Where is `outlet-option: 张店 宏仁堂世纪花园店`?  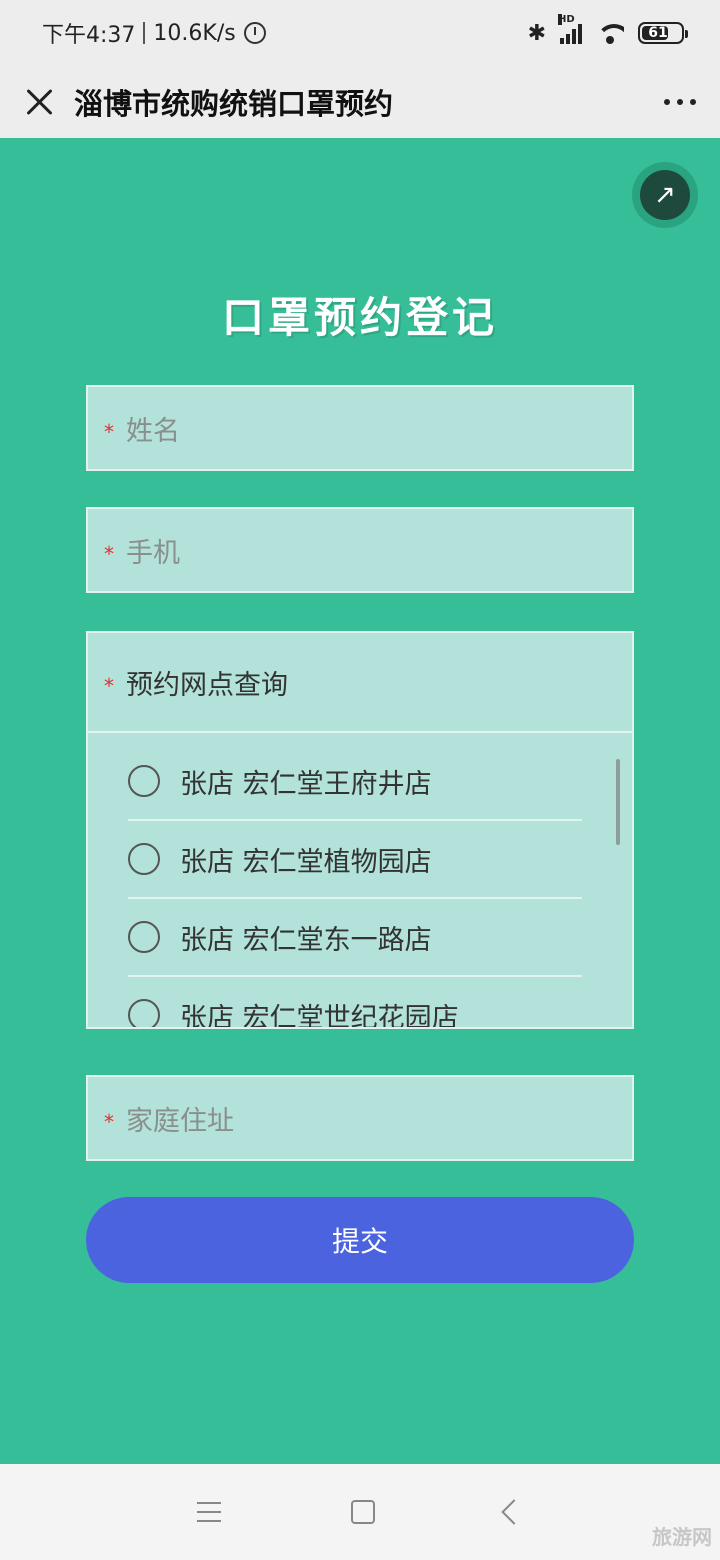
outlet-option: 张店 宏仁堂世纪花园店 is located at coordinates (355, 1002).